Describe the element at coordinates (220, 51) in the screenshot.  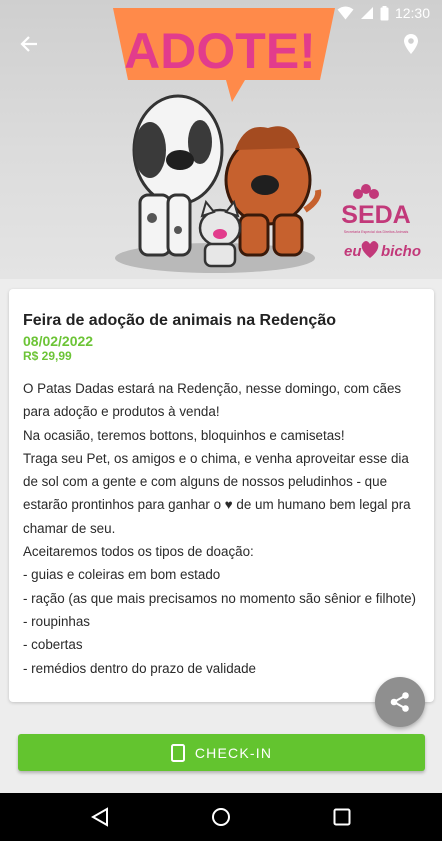
I see `banner-text: ADOTE!` at that location.